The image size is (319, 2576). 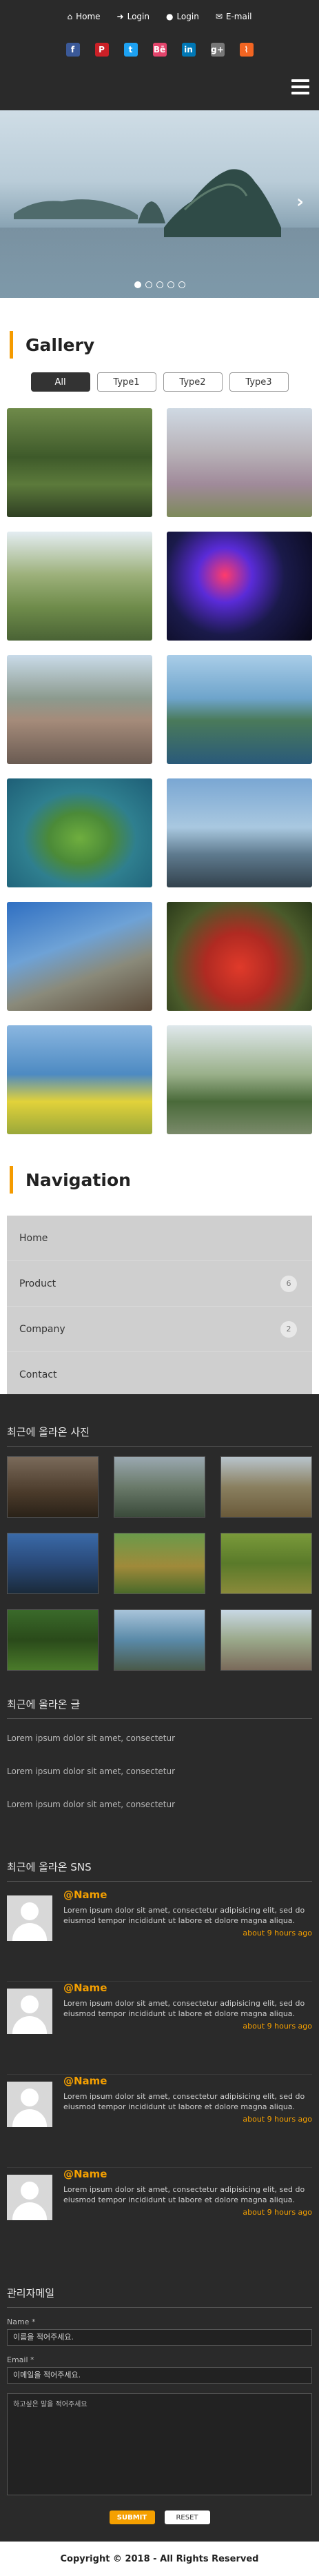 What do you see at coordinates (159, 2337) in the screenshot?
I see `name-input: 이름을 적어주세요.` at bounding box center [159, 2337].